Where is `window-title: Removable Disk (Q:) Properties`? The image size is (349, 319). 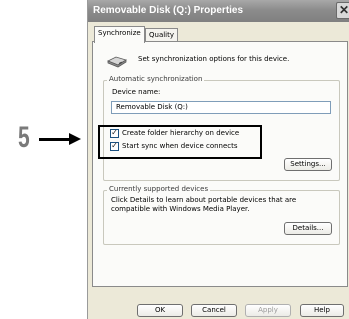
window-title: Removable Disk (Q:) Properties is located at coordinates (168, 10).